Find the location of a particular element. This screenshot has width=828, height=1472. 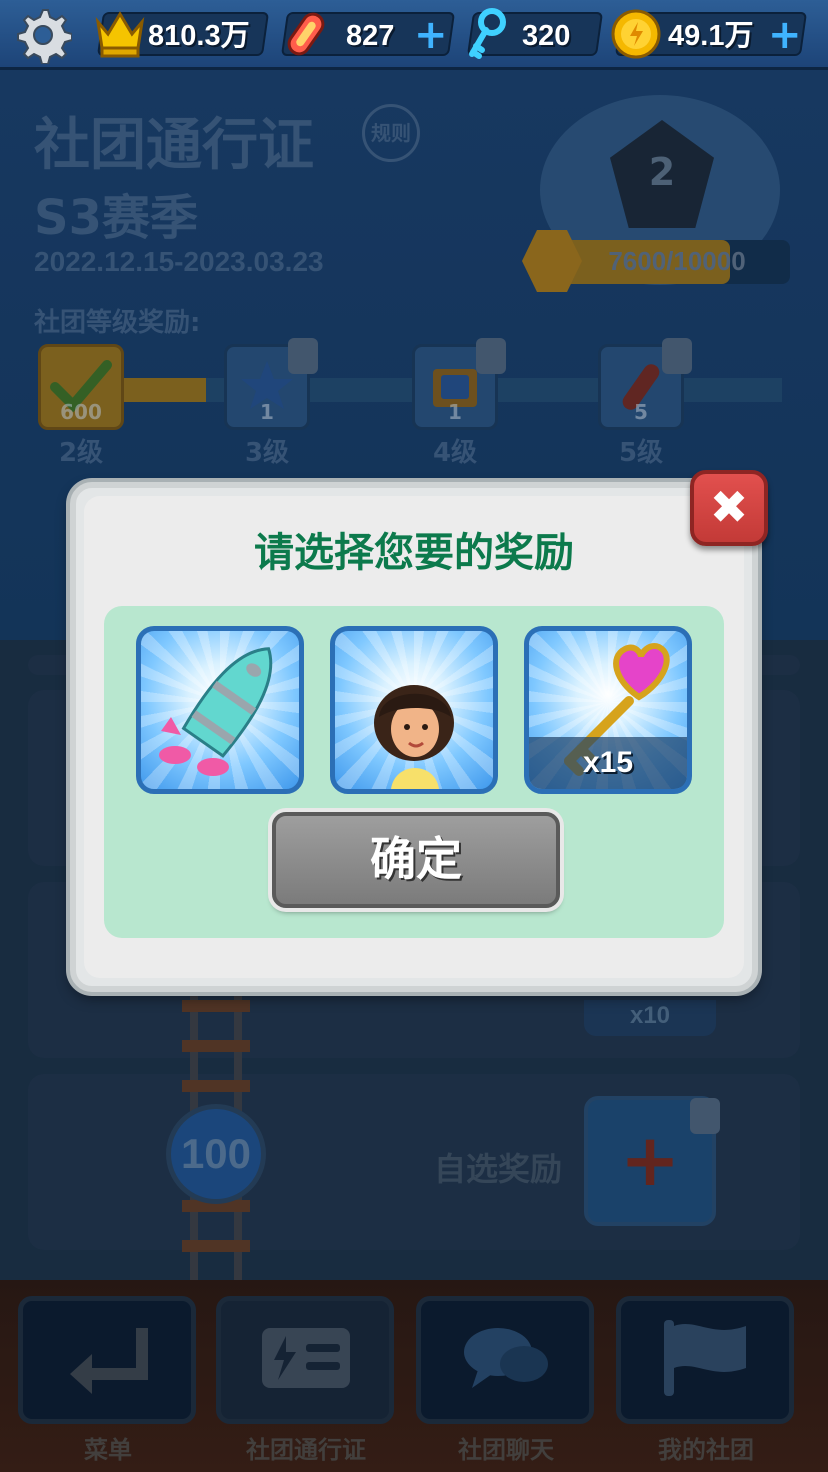

add-coin-button: + is located at coordinates (785, 35).